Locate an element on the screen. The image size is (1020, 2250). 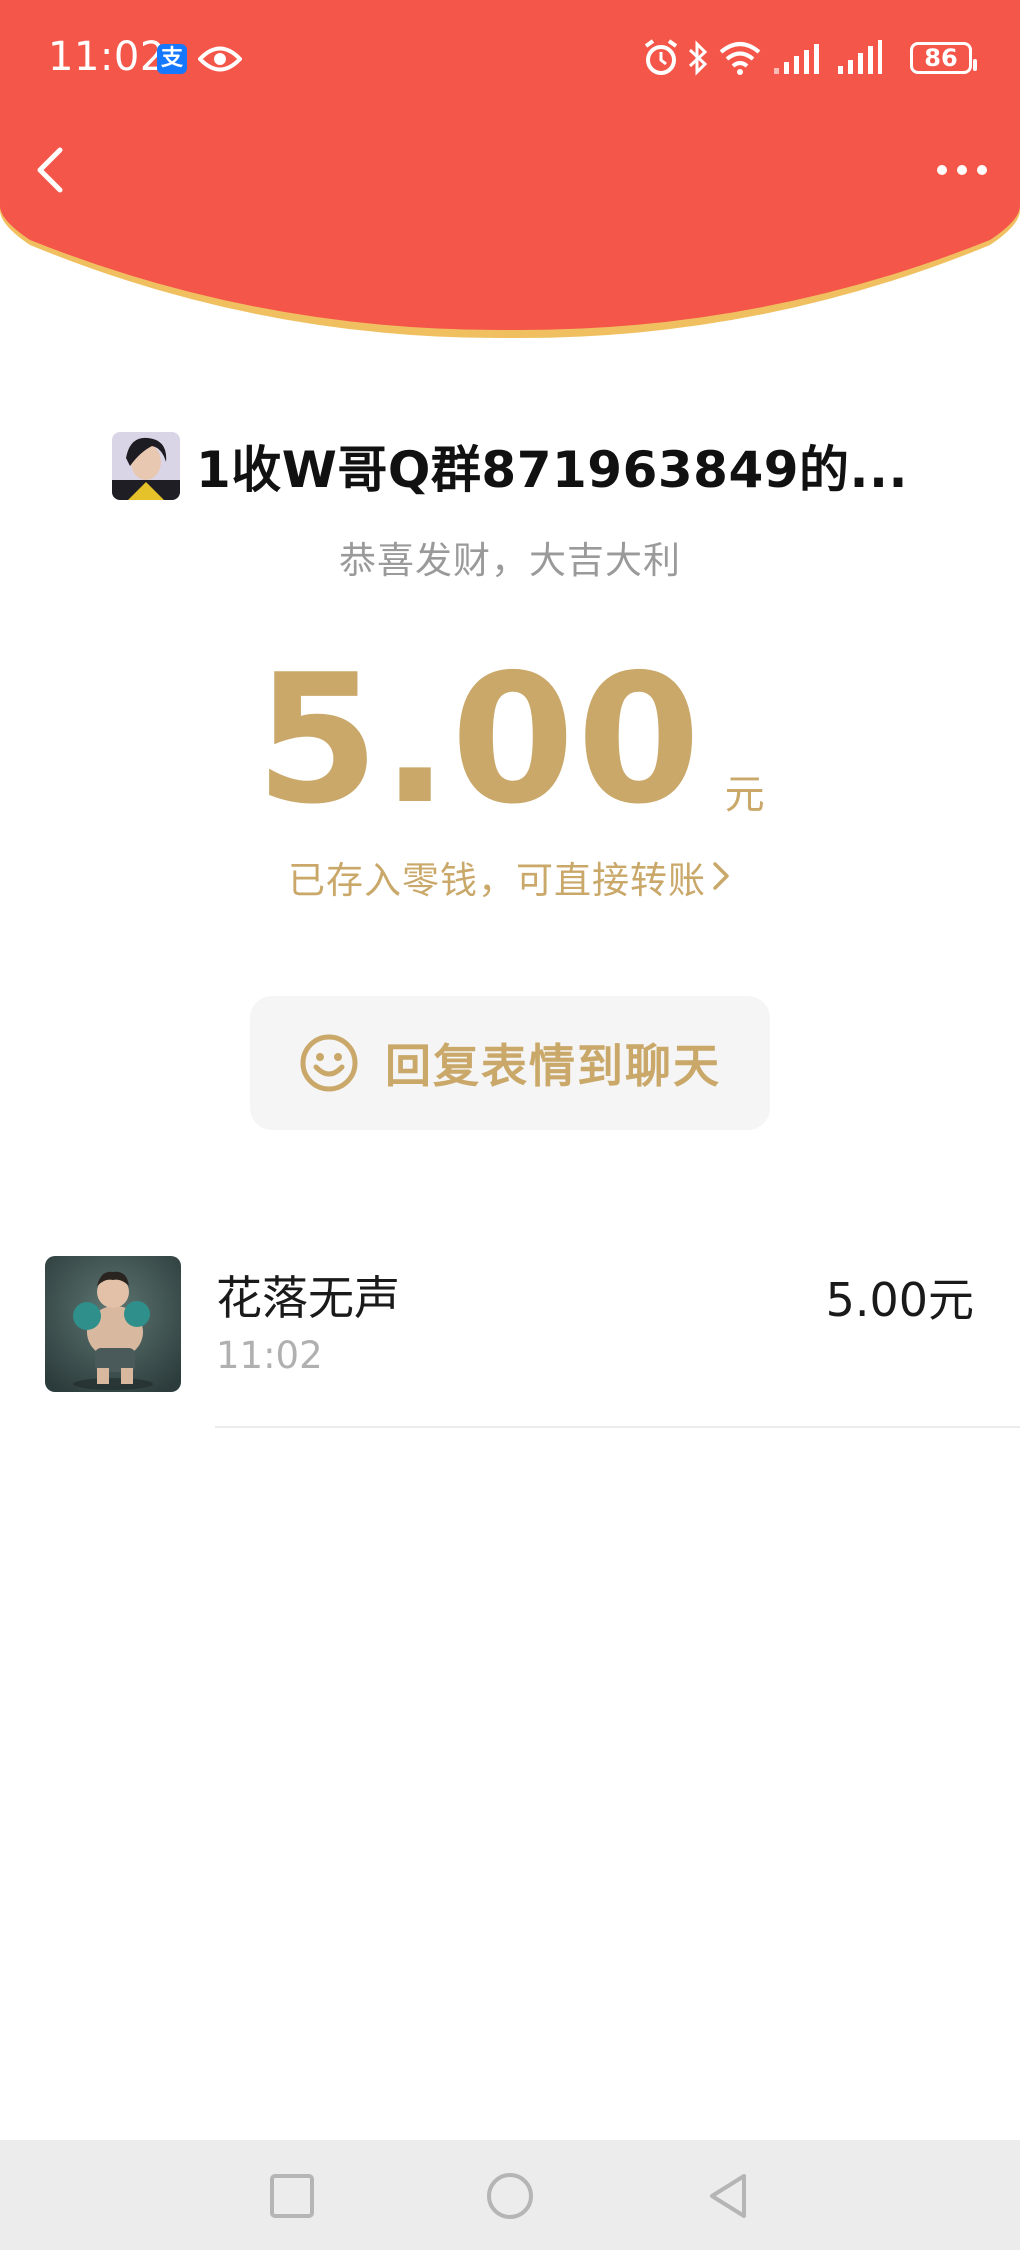
status-icons: 86 is located at coordinates (809, 60).